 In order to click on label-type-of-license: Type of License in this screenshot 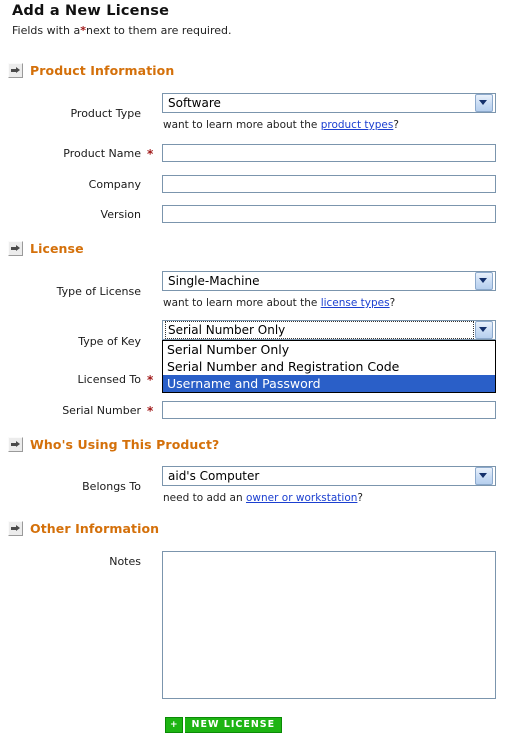, I will do `click(98, 291)`.